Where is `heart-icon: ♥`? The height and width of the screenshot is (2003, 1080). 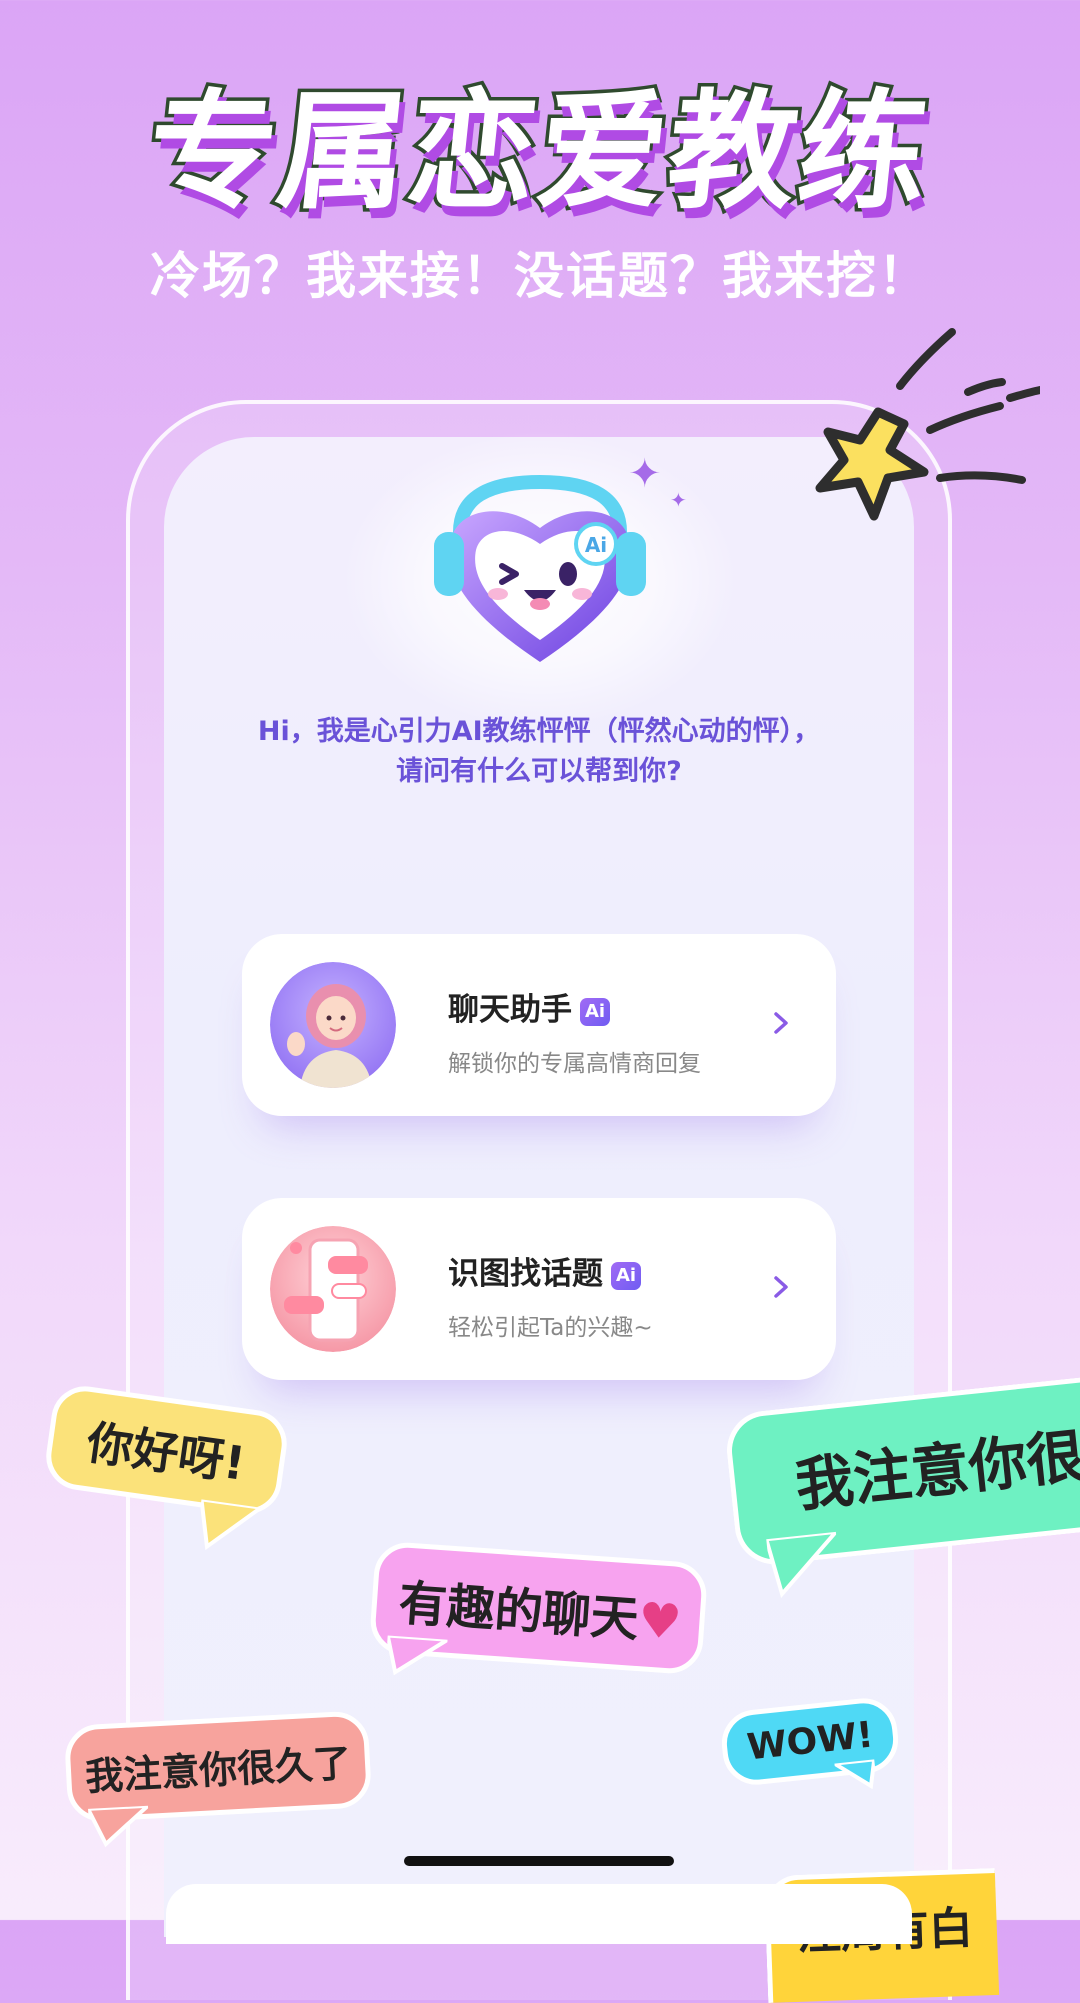 heart-icon: ♥ is located at coordinates (660, 1621).